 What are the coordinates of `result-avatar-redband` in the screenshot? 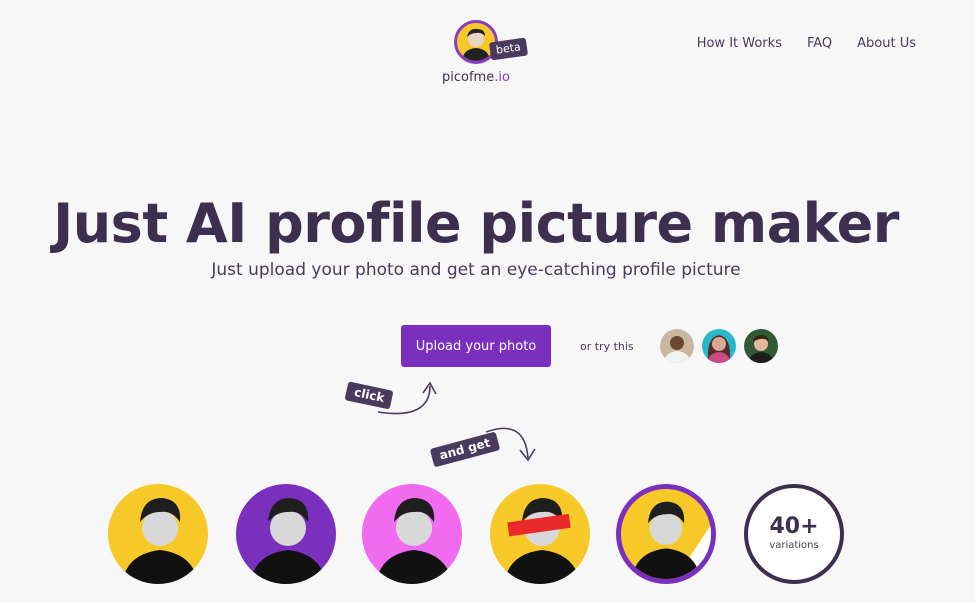 It's located at (540, 534).